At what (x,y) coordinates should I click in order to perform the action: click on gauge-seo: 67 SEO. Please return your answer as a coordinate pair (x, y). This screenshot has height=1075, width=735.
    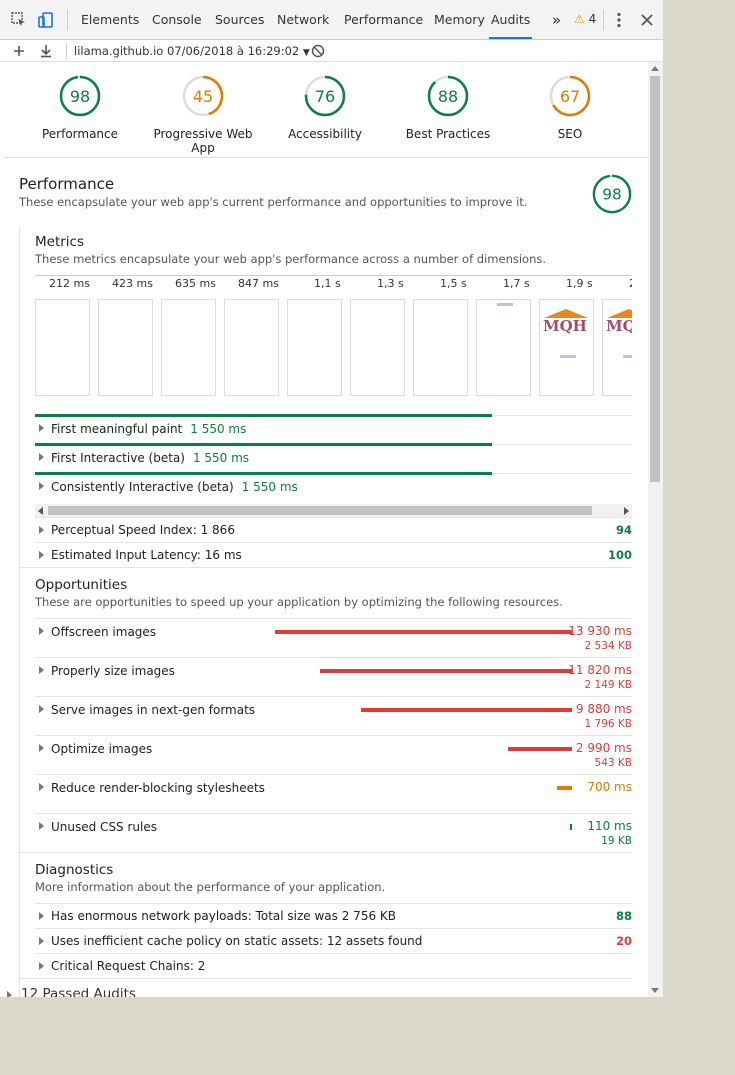
    Looking at the image, I should click on (570, 107).